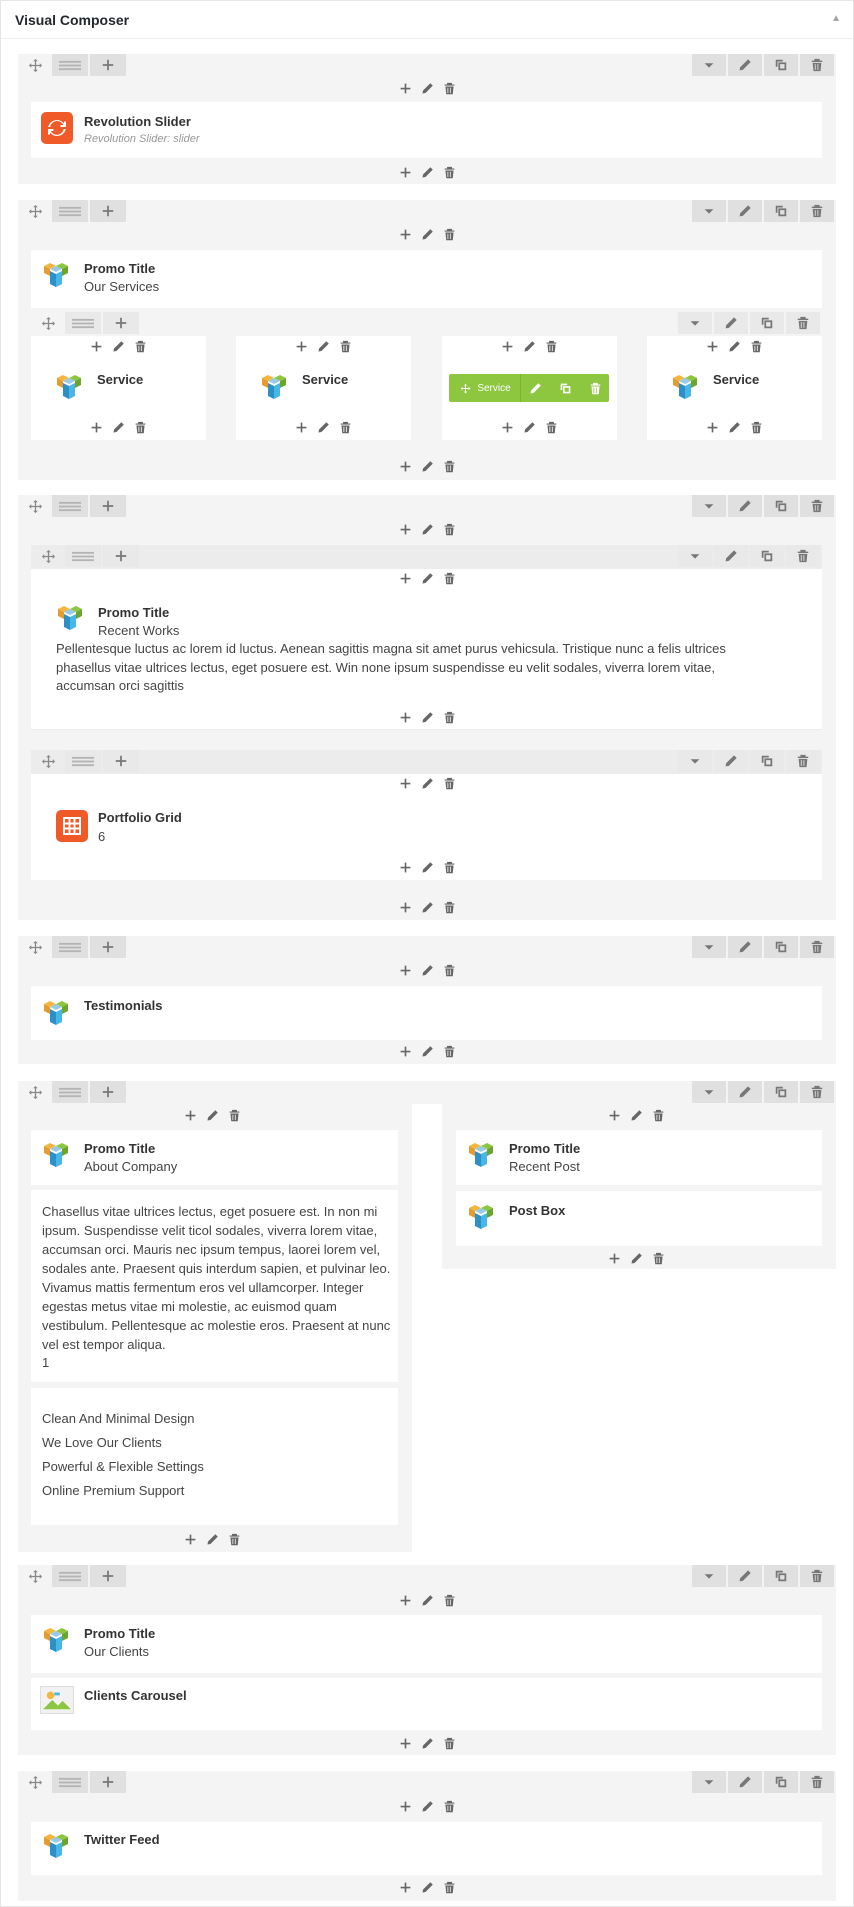 The image size is (854, 1907). What do you see at coordinates (426, 130) in the screenshot?
I see `revolution-slider-element` at bounding box center [426, 130].